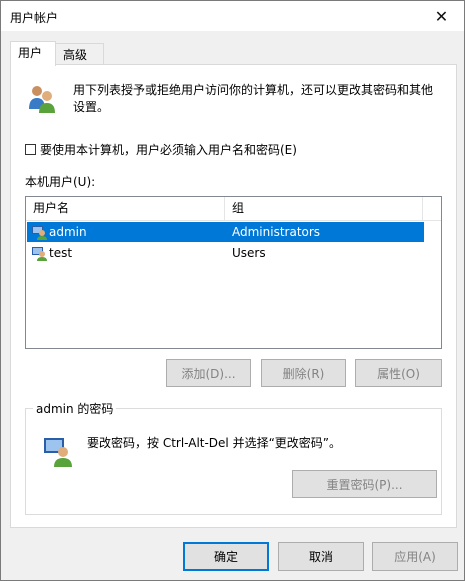 The height and width of the screenshot is (581, 465). What do you see at coordinates (79, 54) in the screenshot?
I see `tab-advanced: 高级` at bounding box center [79, 54].